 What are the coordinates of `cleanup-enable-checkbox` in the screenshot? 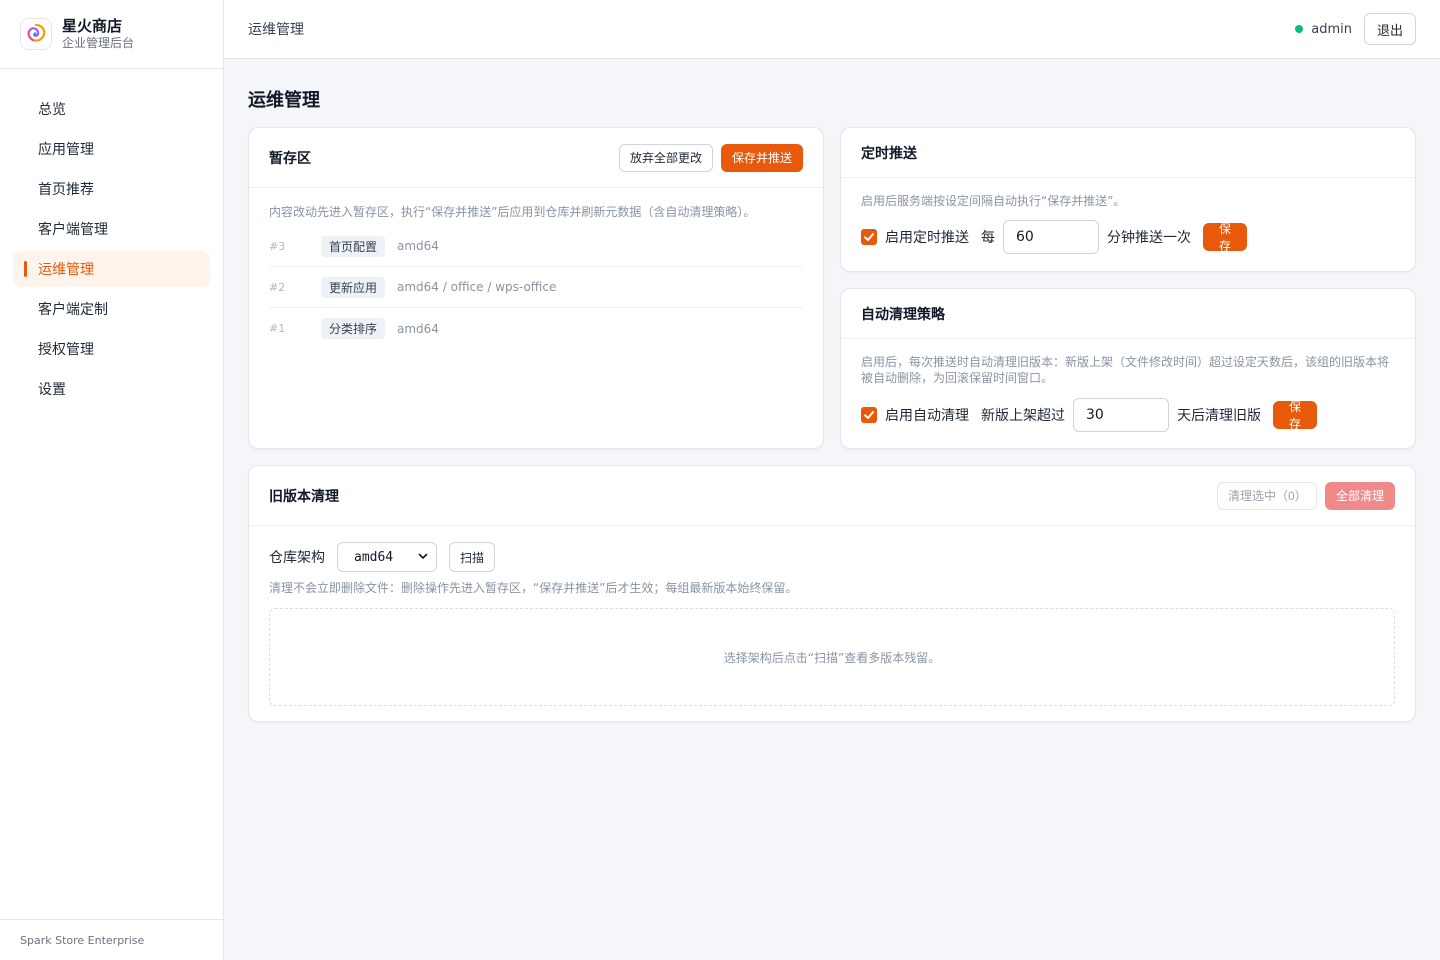 It's located at (869, 415).